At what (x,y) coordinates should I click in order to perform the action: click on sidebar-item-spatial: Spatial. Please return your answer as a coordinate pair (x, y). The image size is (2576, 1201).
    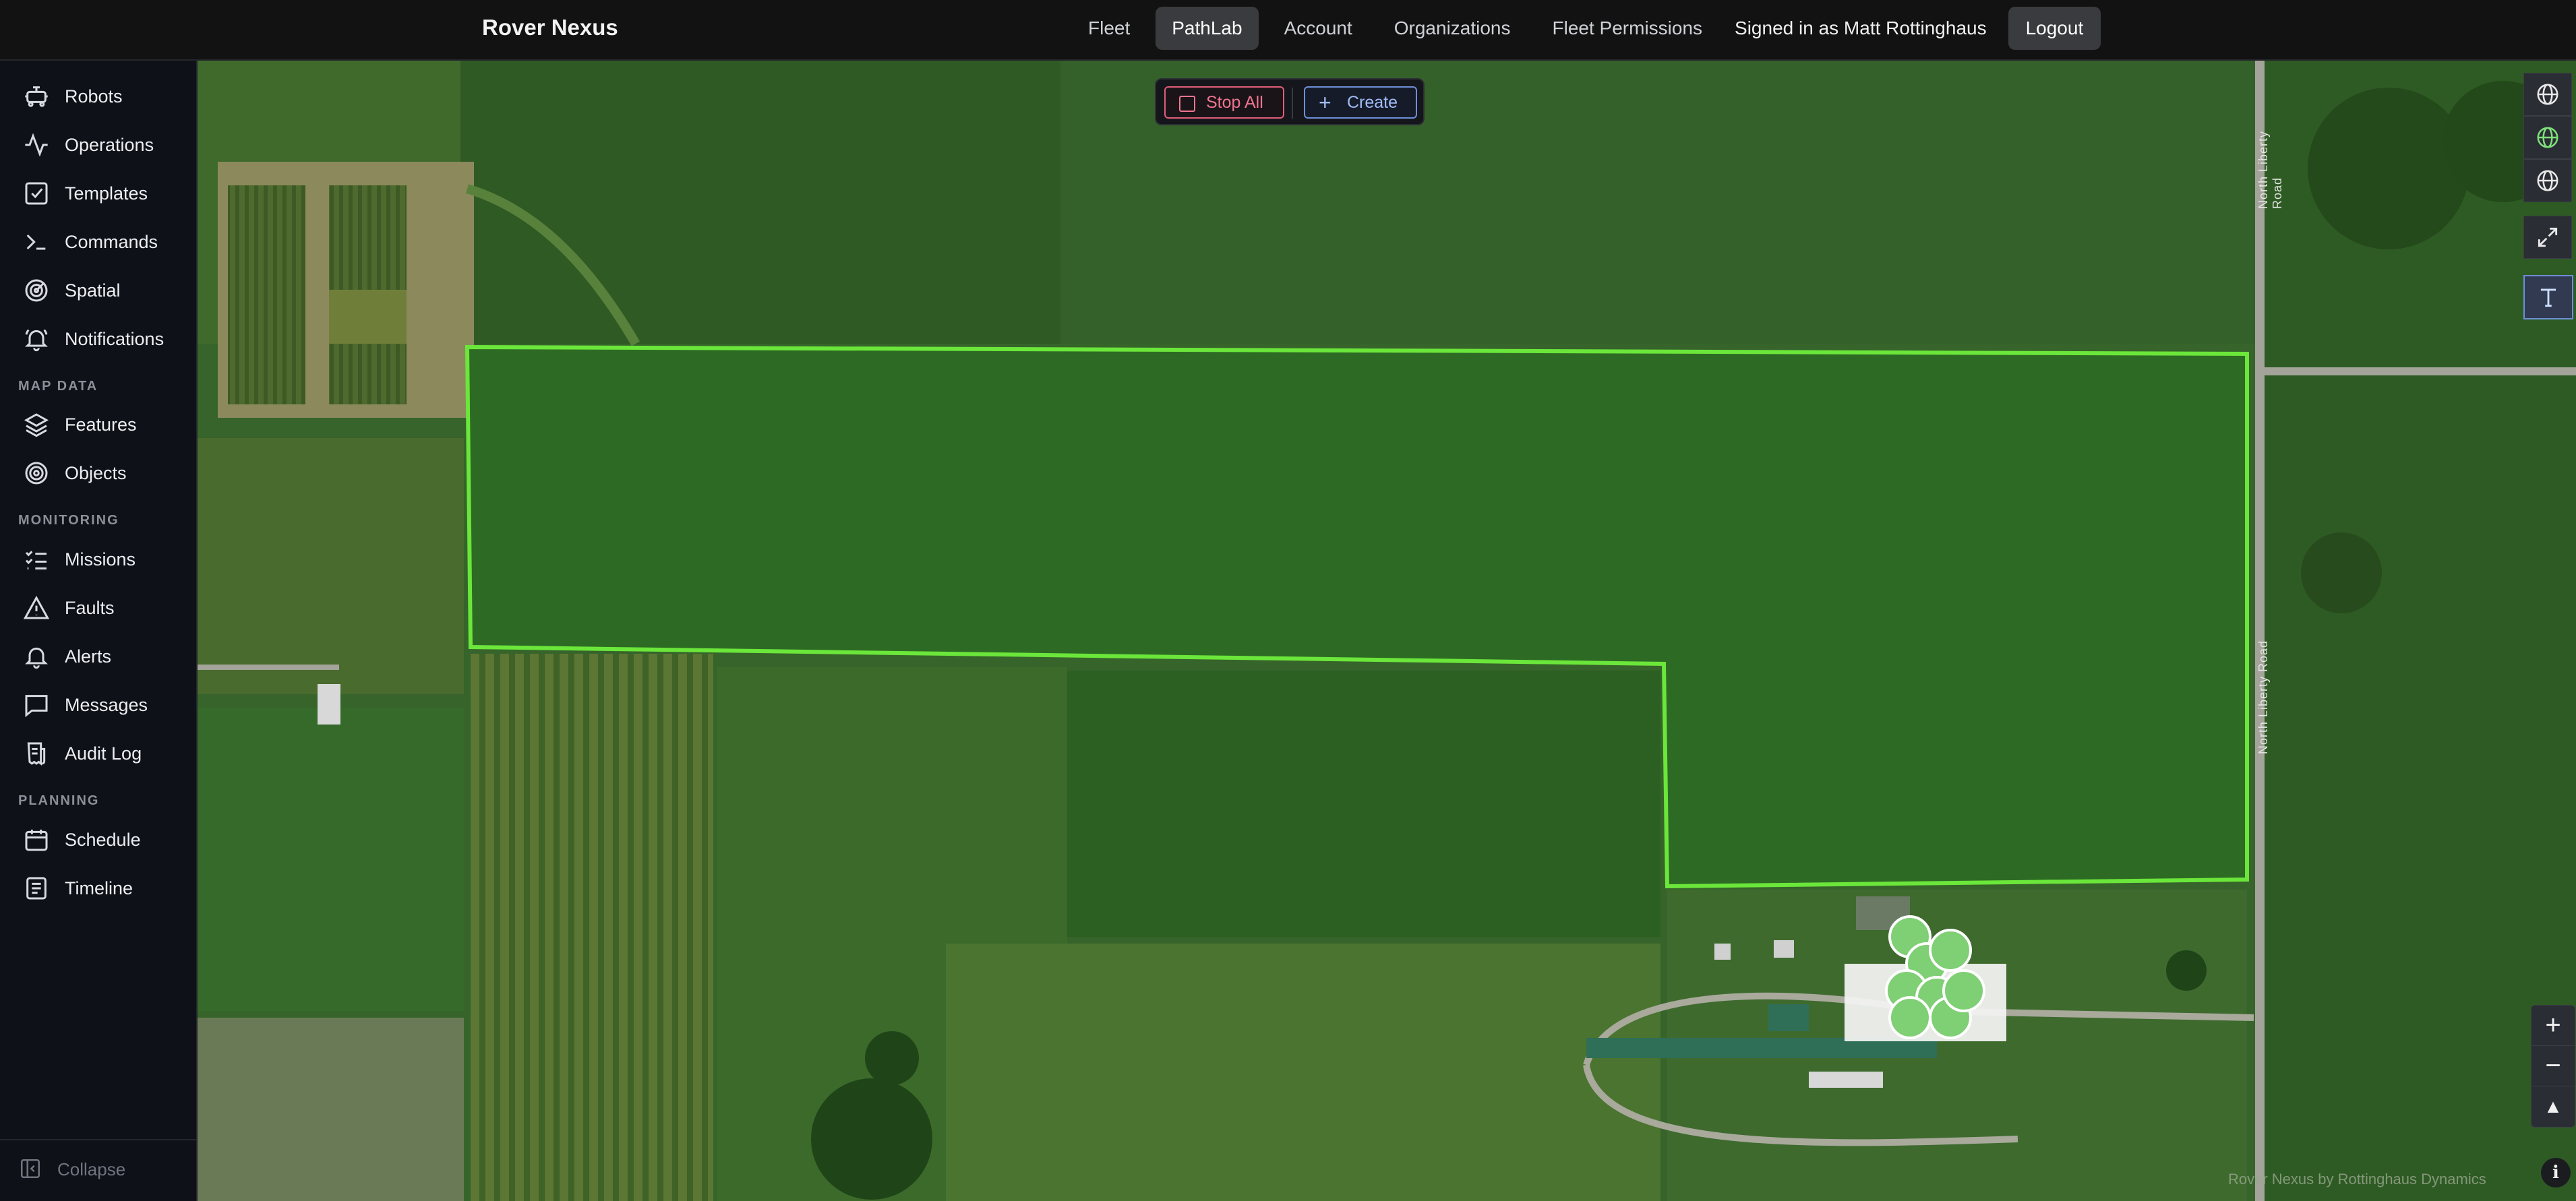
    Looking at the image, I should click on (98, 290).